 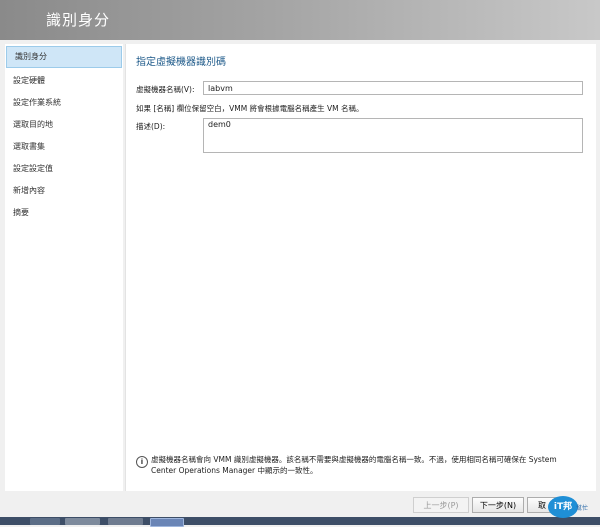 What do you see at coordinates (393, 88) in the screenshot?
I see `vm-name-input` at bounding box center [393, 88].